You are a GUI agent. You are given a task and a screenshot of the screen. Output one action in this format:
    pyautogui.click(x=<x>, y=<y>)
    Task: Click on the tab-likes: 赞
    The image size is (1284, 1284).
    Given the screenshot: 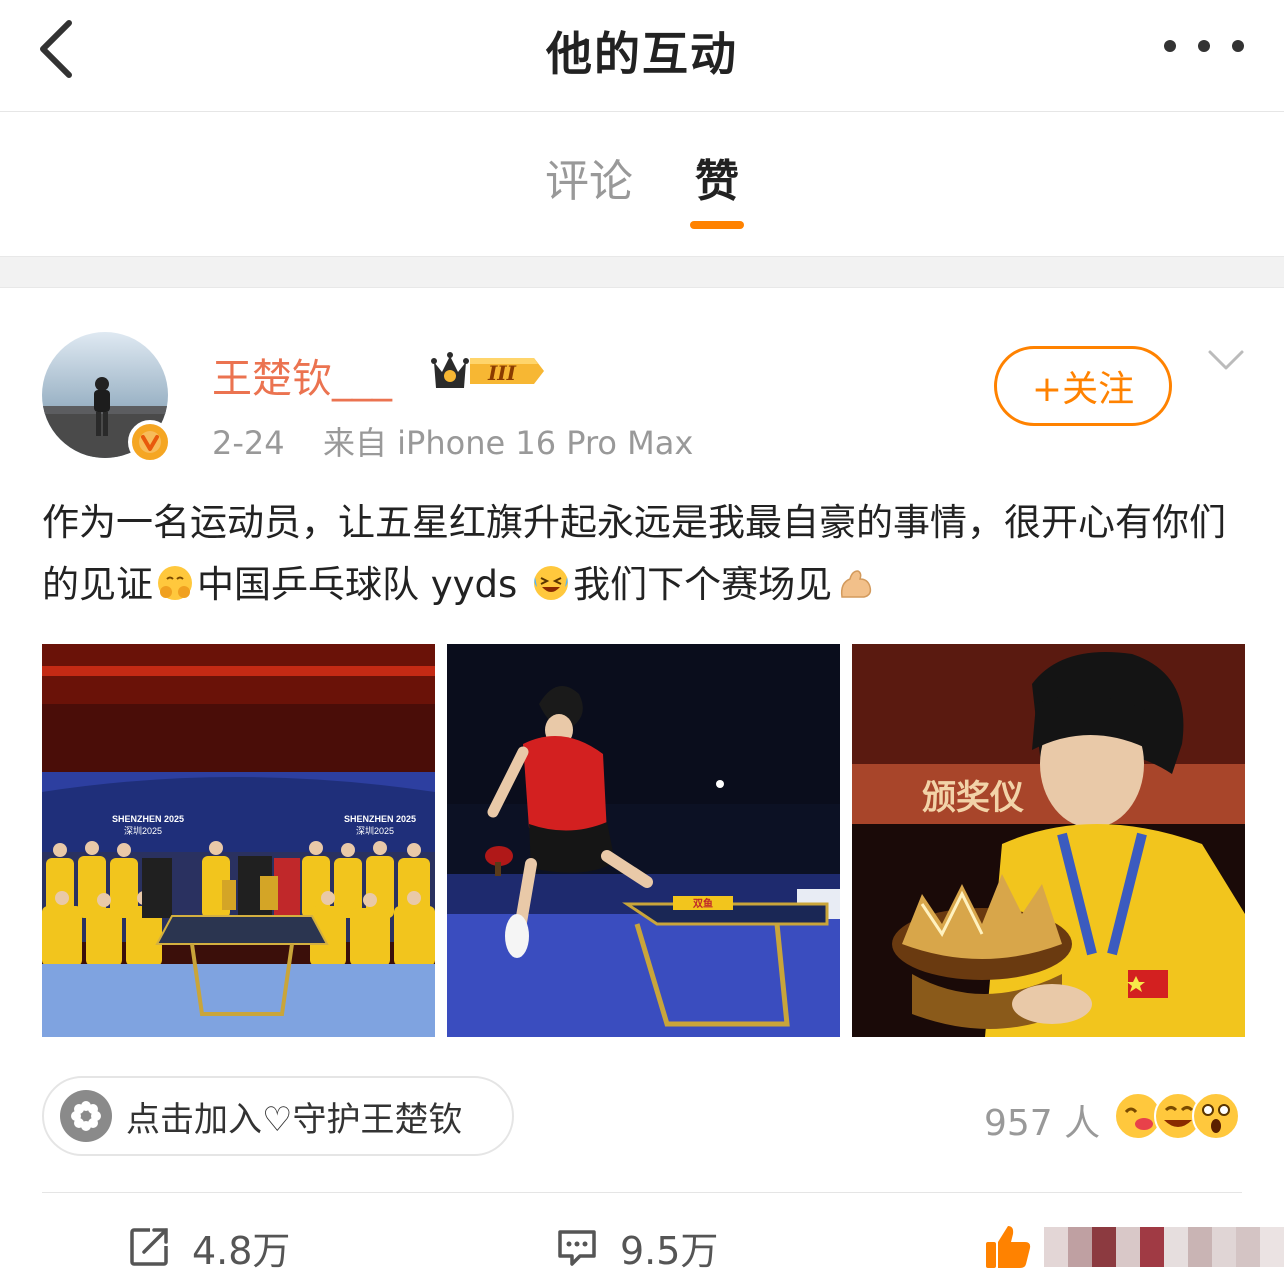 What is the action you would take?
    pyautogui.click(x=717, y=177)
    